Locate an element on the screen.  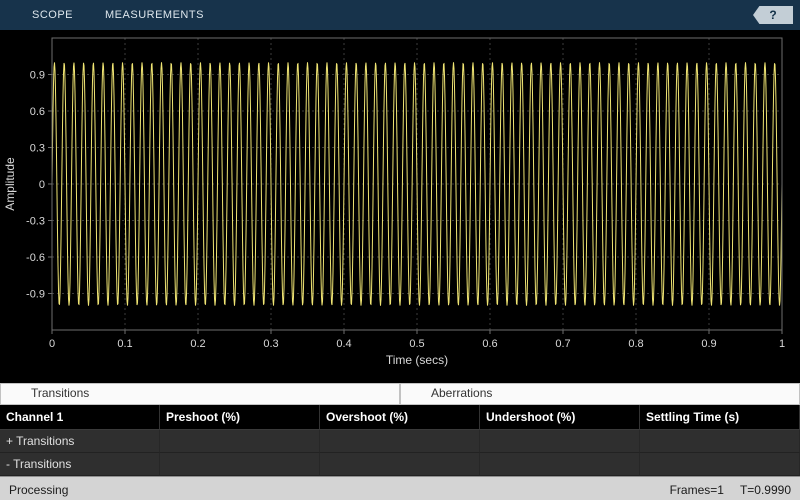
svg-text: 0.7 is located at coordinates (562, 344).